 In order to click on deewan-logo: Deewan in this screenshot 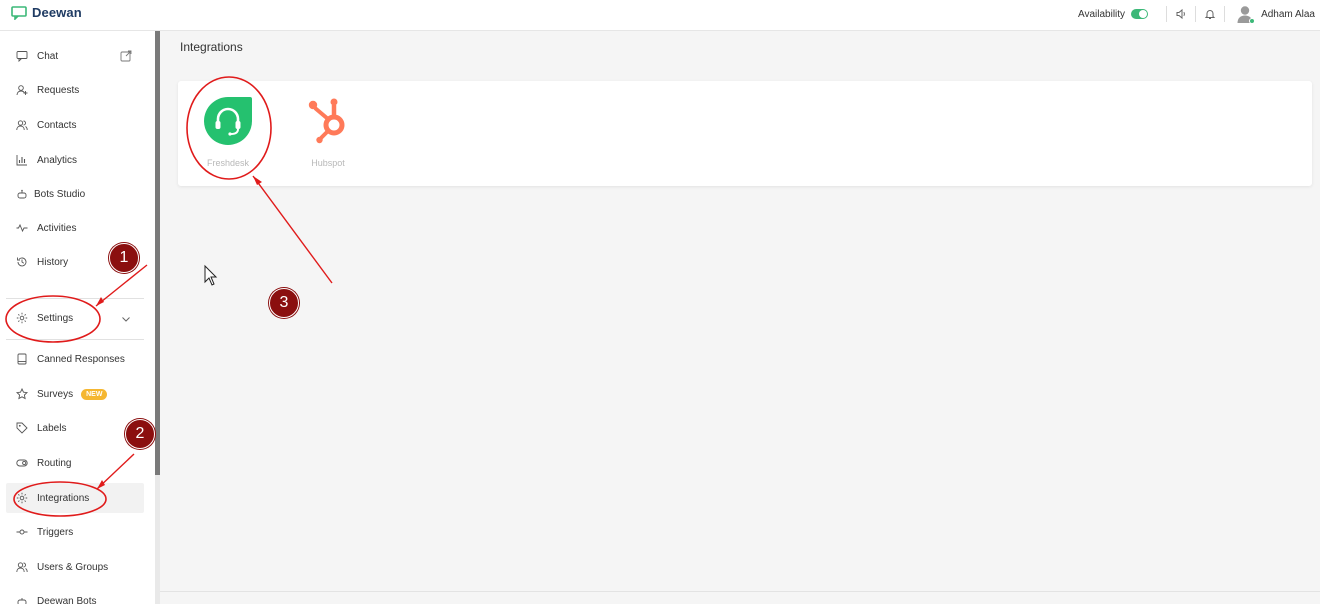, I will do `click(46, 12)`.